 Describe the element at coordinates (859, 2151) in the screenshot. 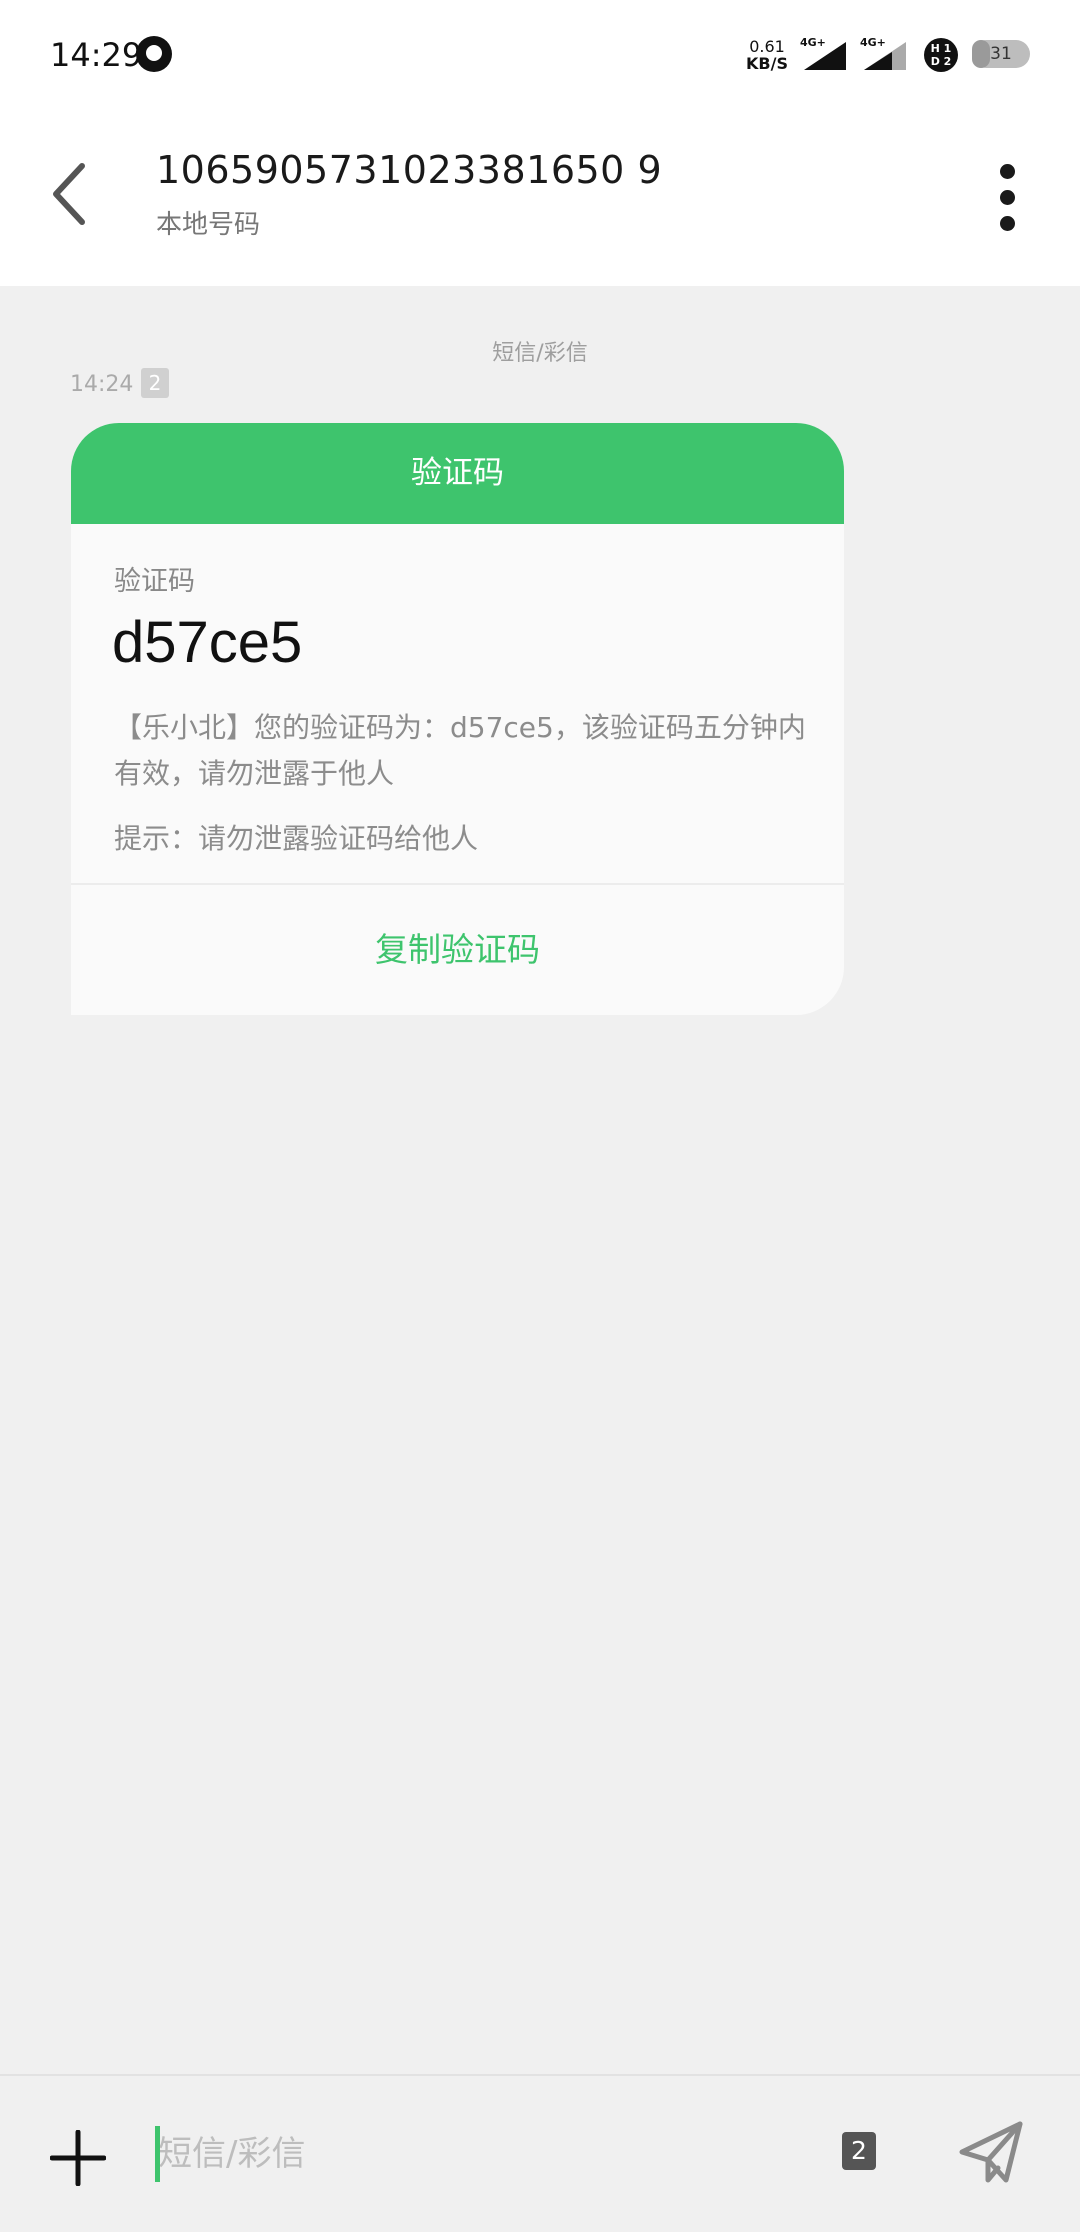

I see `sim-select-button: 2` at that location.